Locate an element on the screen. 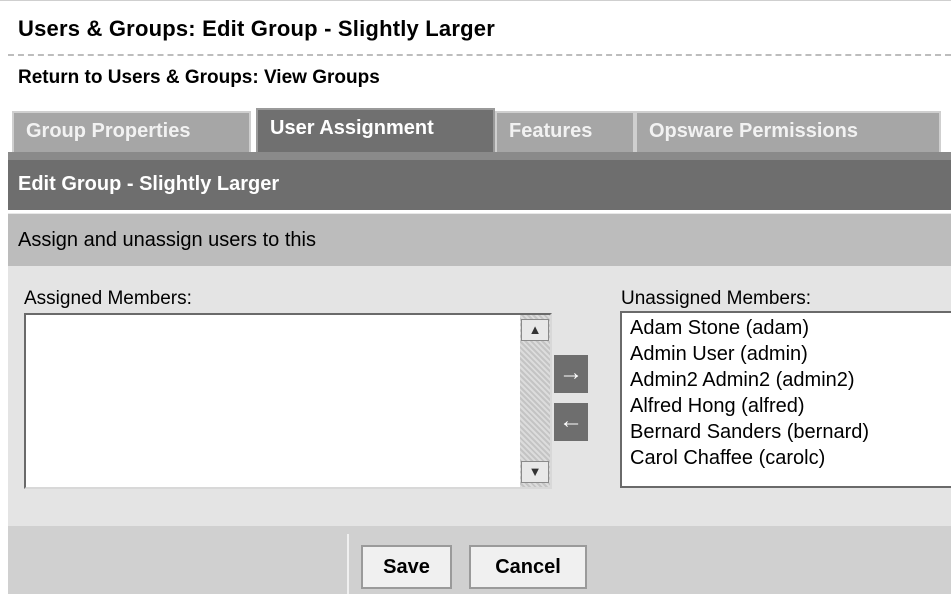 The height and width of the screenshot is (594, 951). return-prefix: Return to is located at coordinates (60, 77).